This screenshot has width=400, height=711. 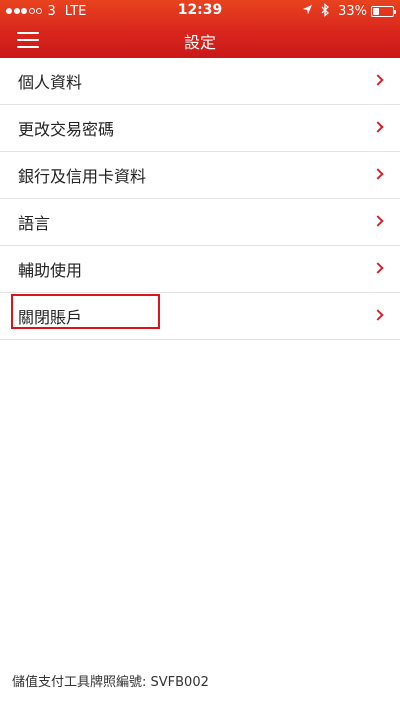 What do you see at coordinates (200, 316) in the screenshot?
I see `settings-item-close-account: 關閉賬戶` at bounding box center [200, 316].